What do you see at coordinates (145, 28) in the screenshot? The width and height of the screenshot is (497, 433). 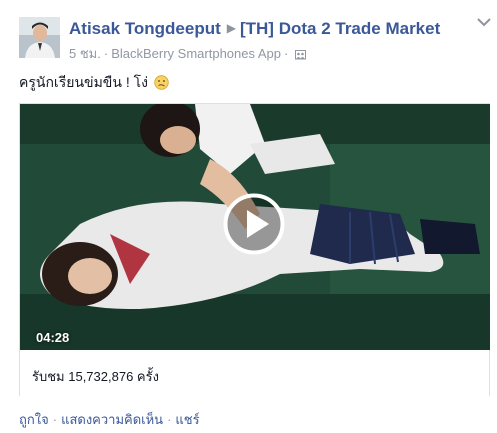 I see `author-name-link: Atisak Tongdeeput` at bounding box center [145, 28].